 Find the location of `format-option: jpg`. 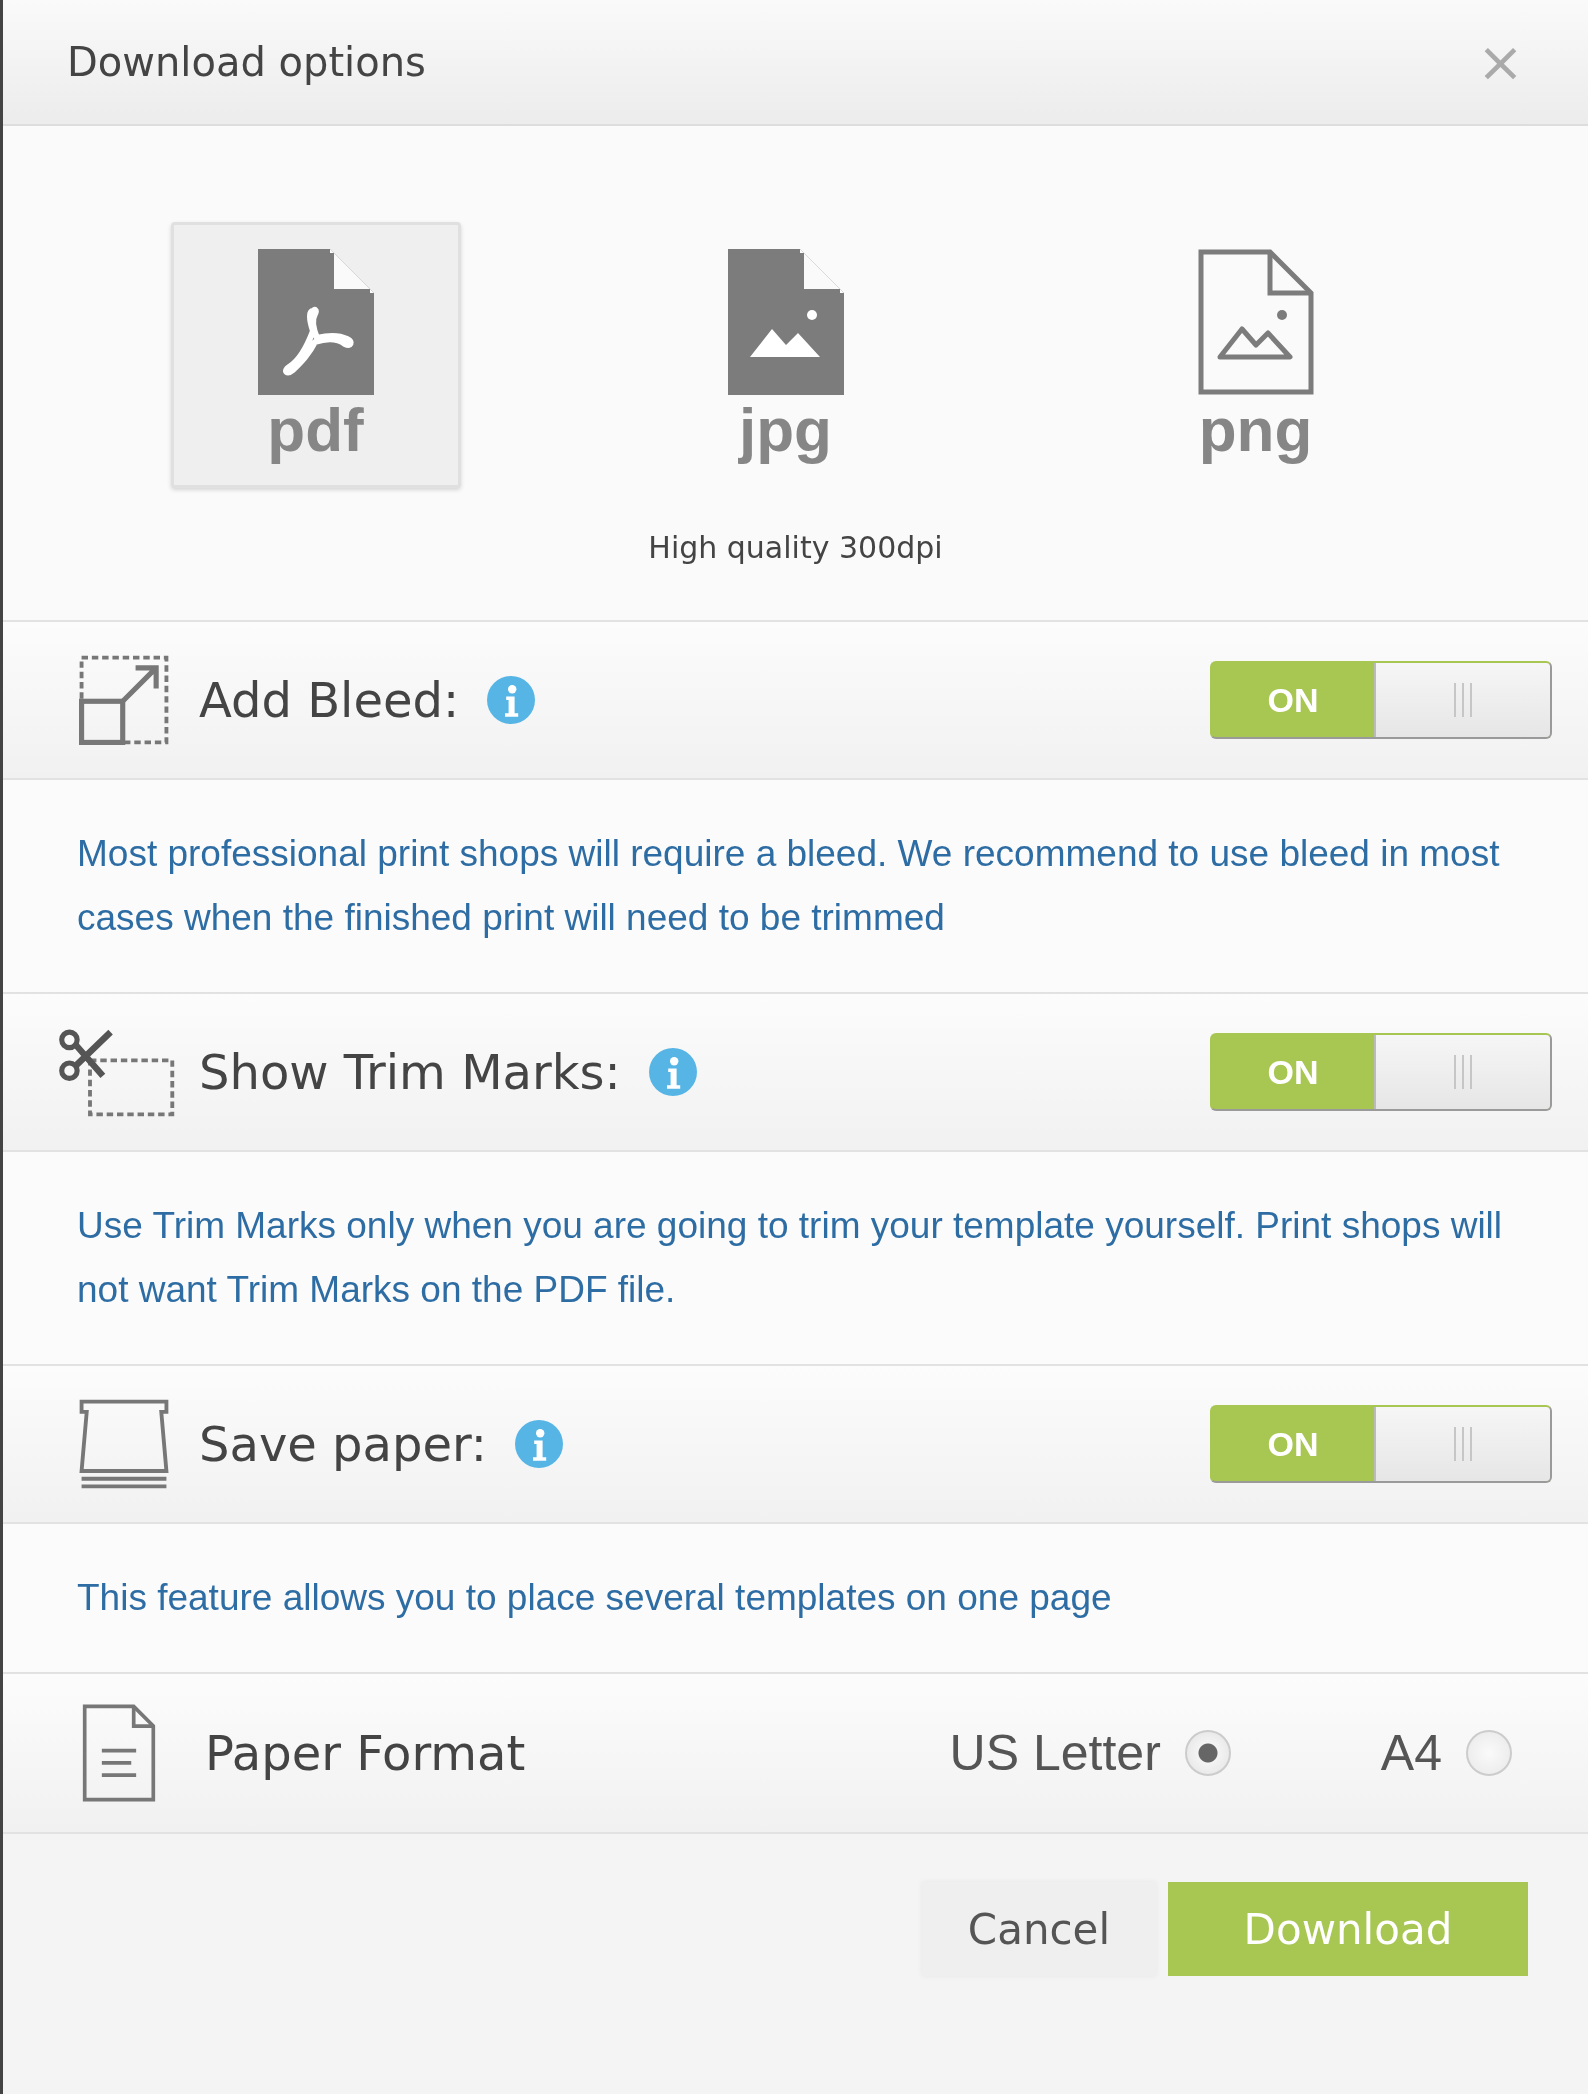

format-option: jpg is located at coordinates (785, 355).